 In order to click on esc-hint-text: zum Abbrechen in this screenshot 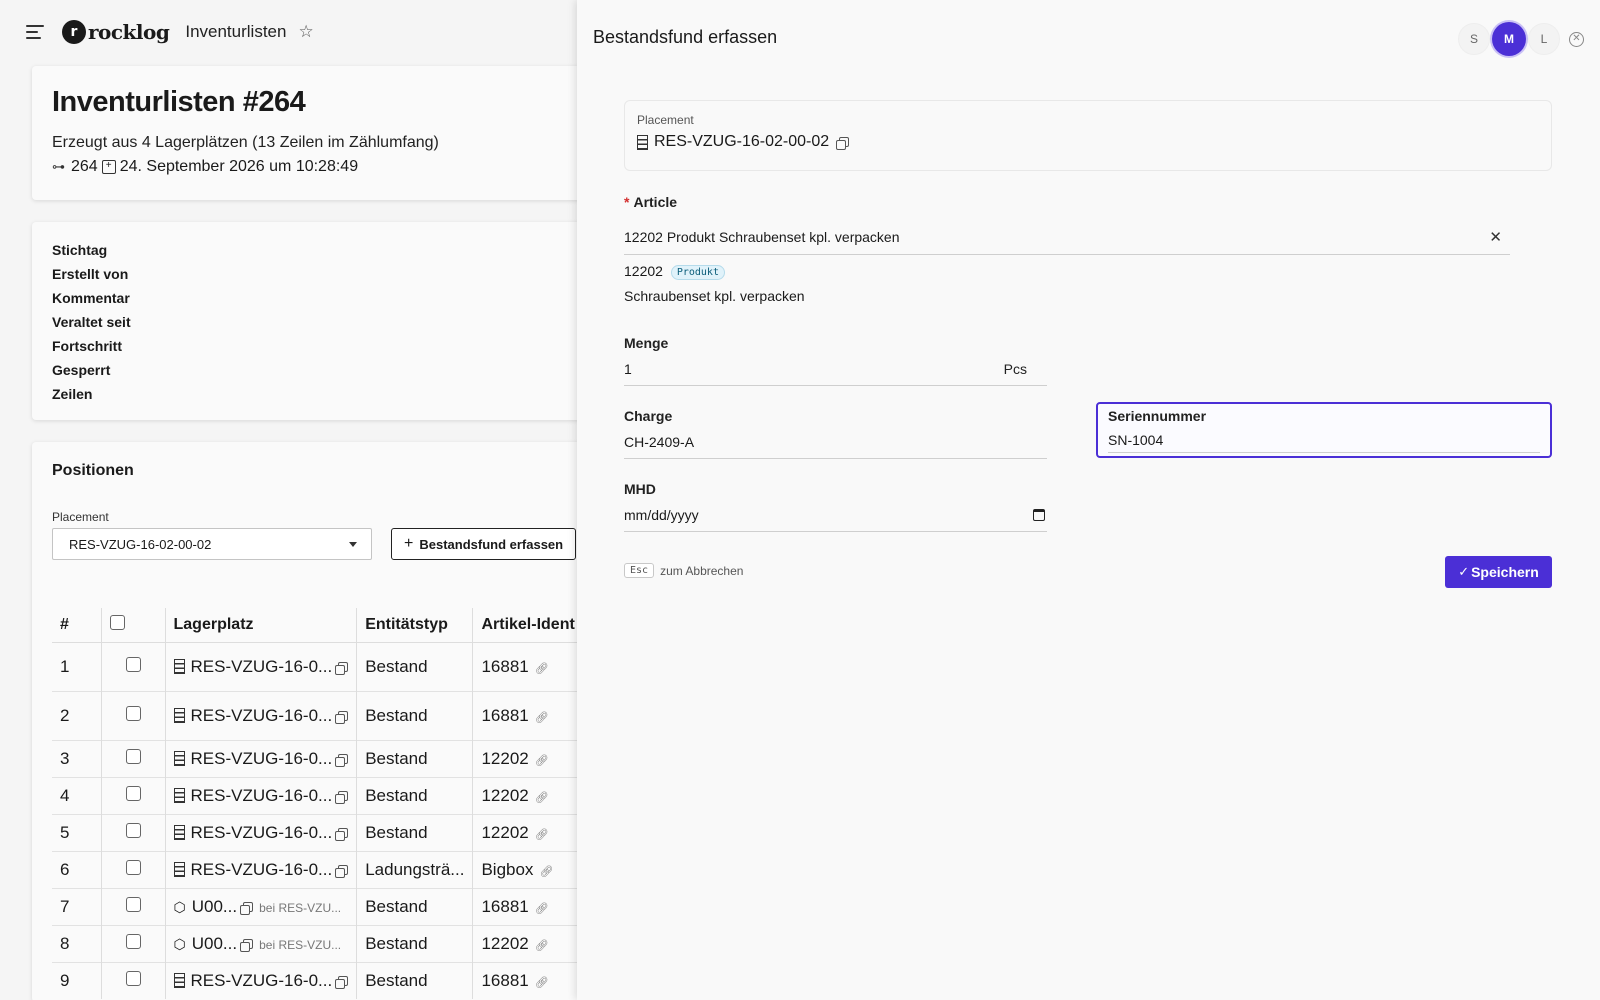, I will do `click(702, 570)`.